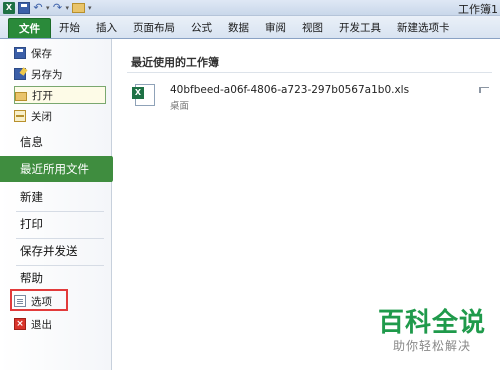 This screenshot has height=370, width=500. What do you see at coordinates (312, 28) in the screenshot?
I see `tab-view: 视图` at bounding box center [312, 28].